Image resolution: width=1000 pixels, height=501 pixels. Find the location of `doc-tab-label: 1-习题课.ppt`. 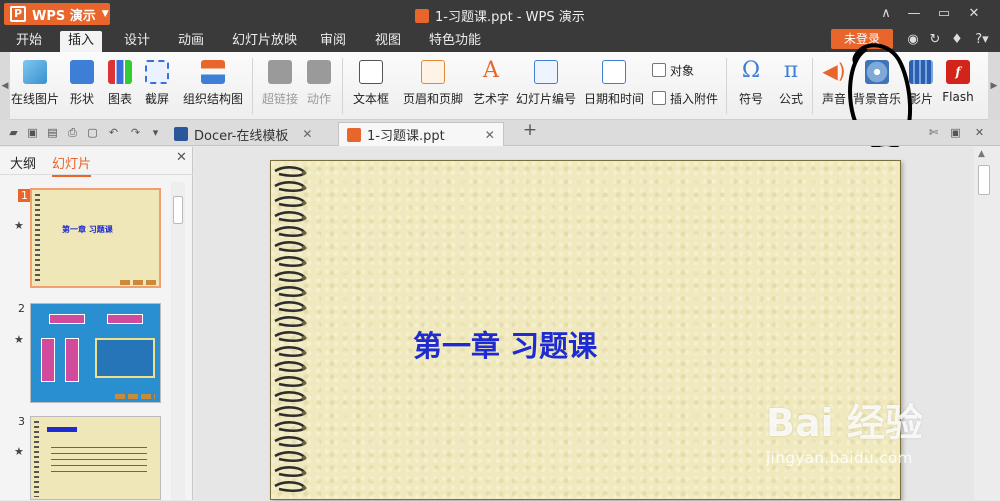

doc-tab-label: 1-习题课.ppt is located at coordinates (406, 136).